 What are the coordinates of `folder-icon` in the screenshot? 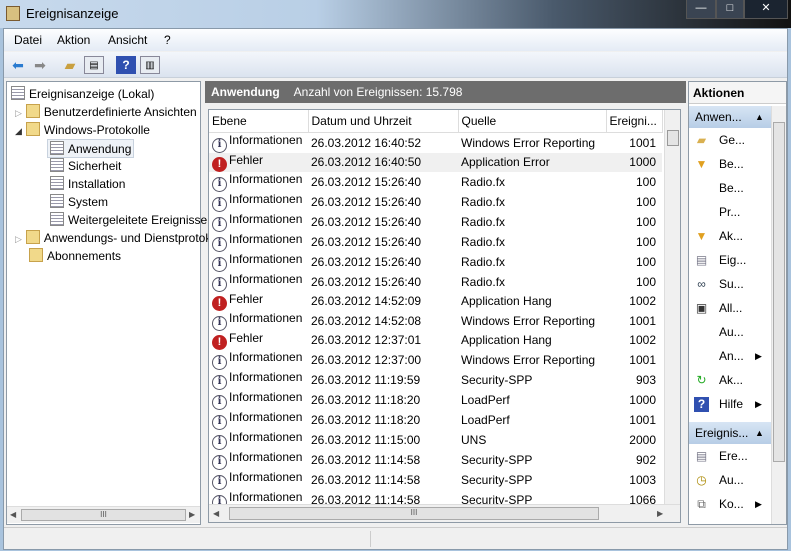 It's located at (32, 237).